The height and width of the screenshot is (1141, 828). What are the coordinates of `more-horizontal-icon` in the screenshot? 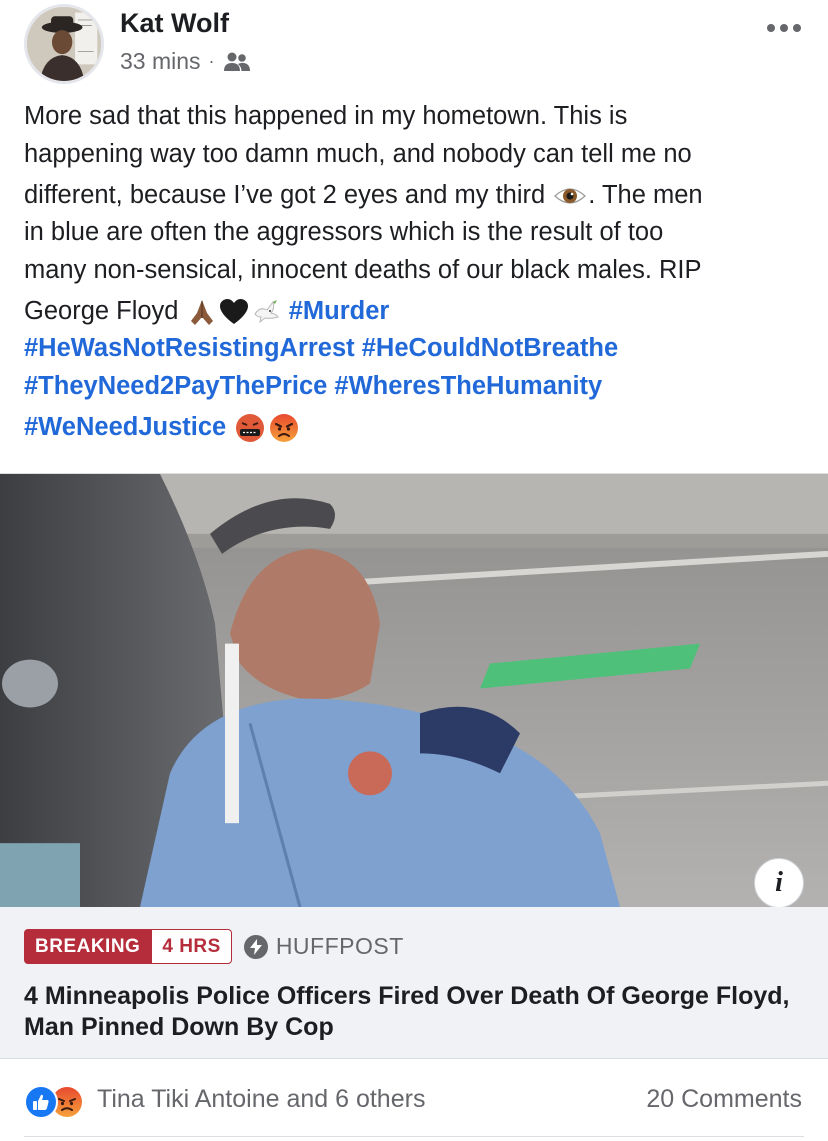 It's located at (784, 28).